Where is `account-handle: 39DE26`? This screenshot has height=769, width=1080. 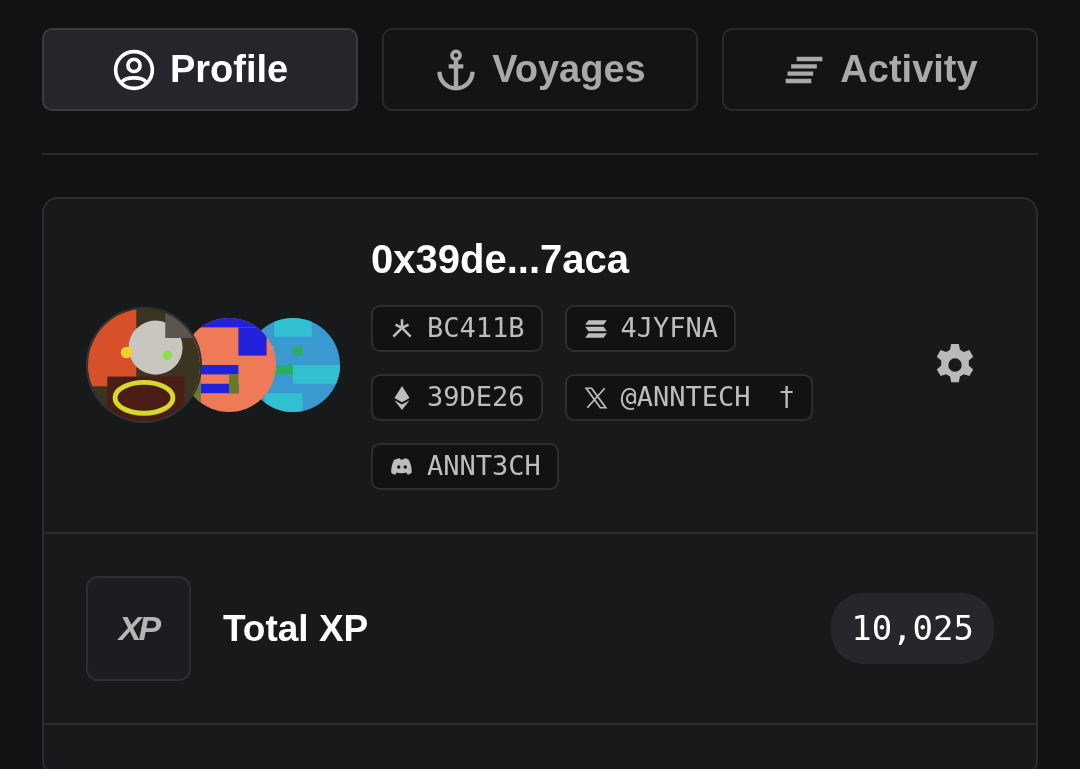
account-handle: 39DE26 is located at coordinates (476, 397).